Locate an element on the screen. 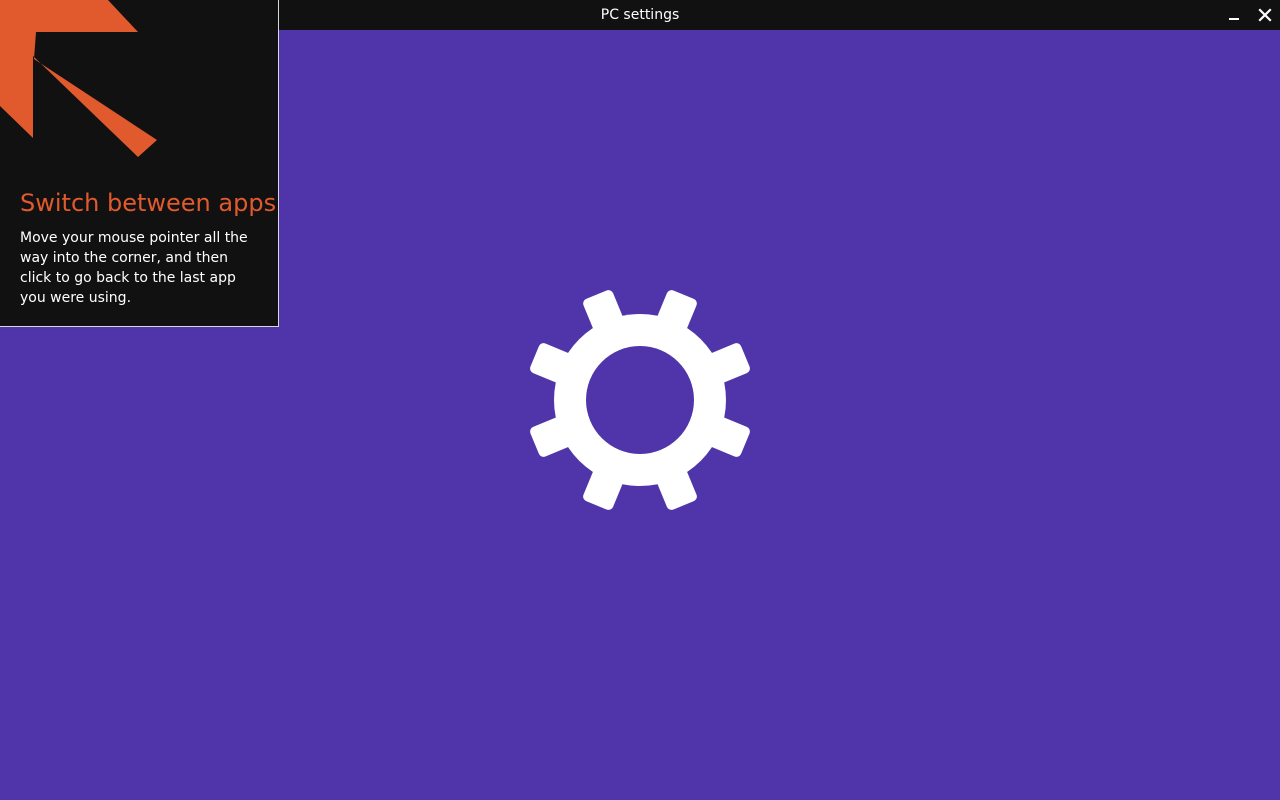  minimize-icon is located at coordinates (1234, 19).